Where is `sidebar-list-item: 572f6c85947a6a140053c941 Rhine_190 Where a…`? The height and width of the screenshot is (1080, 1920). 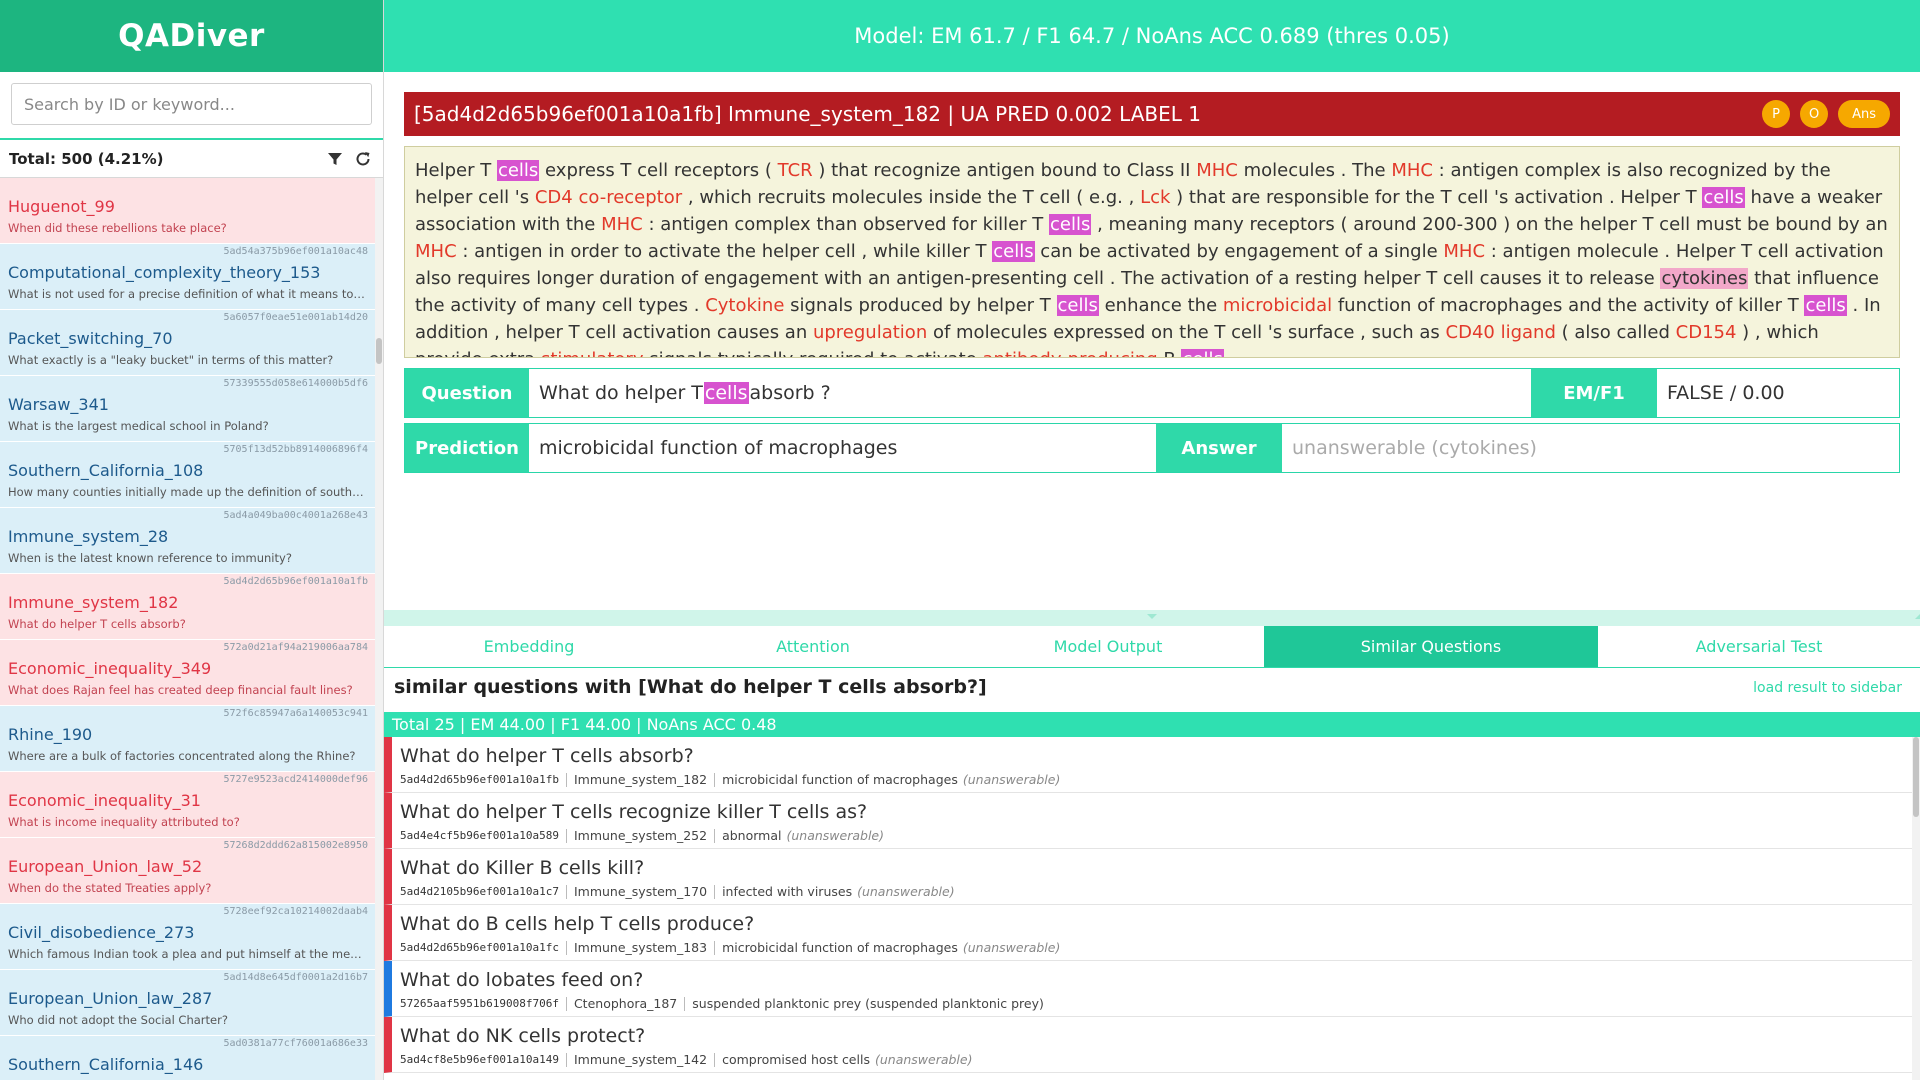
sidebar-list-item: 572f6c85947a6a140053c941 Rhine_190 Where a… is located at coordinates (188, 739).